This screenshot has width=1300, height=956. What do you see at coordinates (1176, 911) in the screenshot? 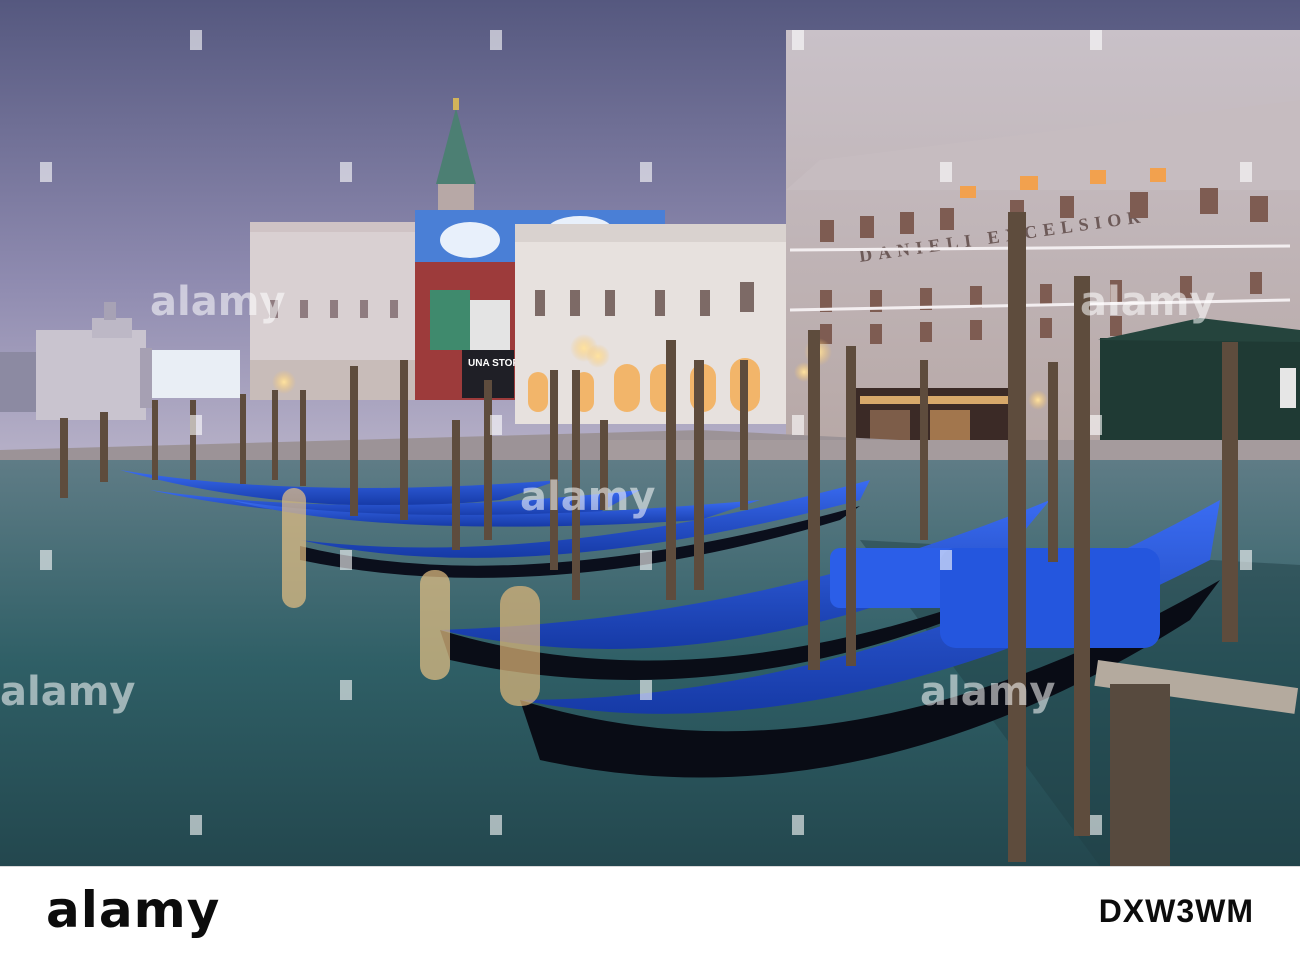
I see `stock-id: DXW3WM` at bounding box center [1176, 911].